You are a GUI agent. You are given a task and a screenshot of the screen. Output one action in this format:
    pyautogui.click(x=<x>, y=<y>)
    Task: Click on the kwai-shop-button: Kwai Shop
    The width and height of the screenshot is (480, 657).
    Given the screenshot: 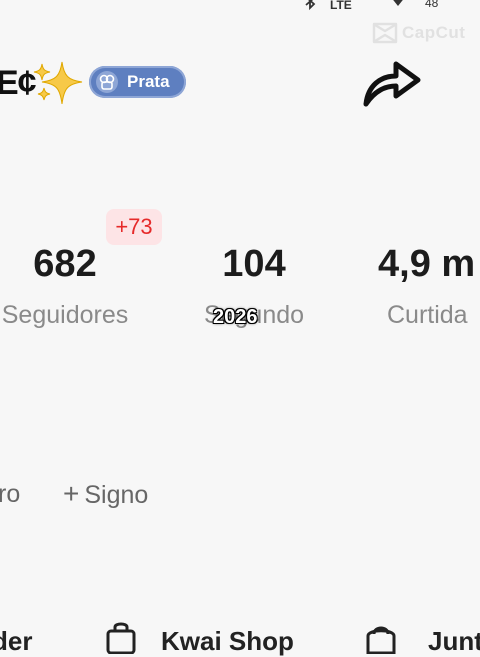 What is the action you would take?
    pyautogui.click(x=204, y=636)
    